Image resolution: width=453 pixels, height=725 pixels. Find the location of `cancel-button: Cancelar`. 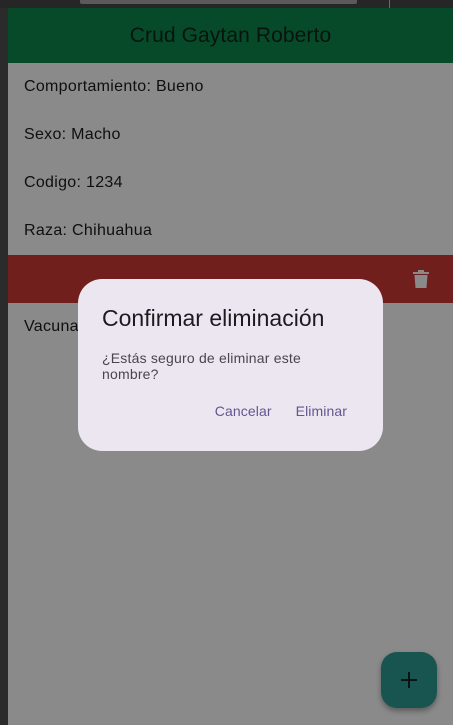

cancel-button: Cancelar is located at coordinates (243, 411).